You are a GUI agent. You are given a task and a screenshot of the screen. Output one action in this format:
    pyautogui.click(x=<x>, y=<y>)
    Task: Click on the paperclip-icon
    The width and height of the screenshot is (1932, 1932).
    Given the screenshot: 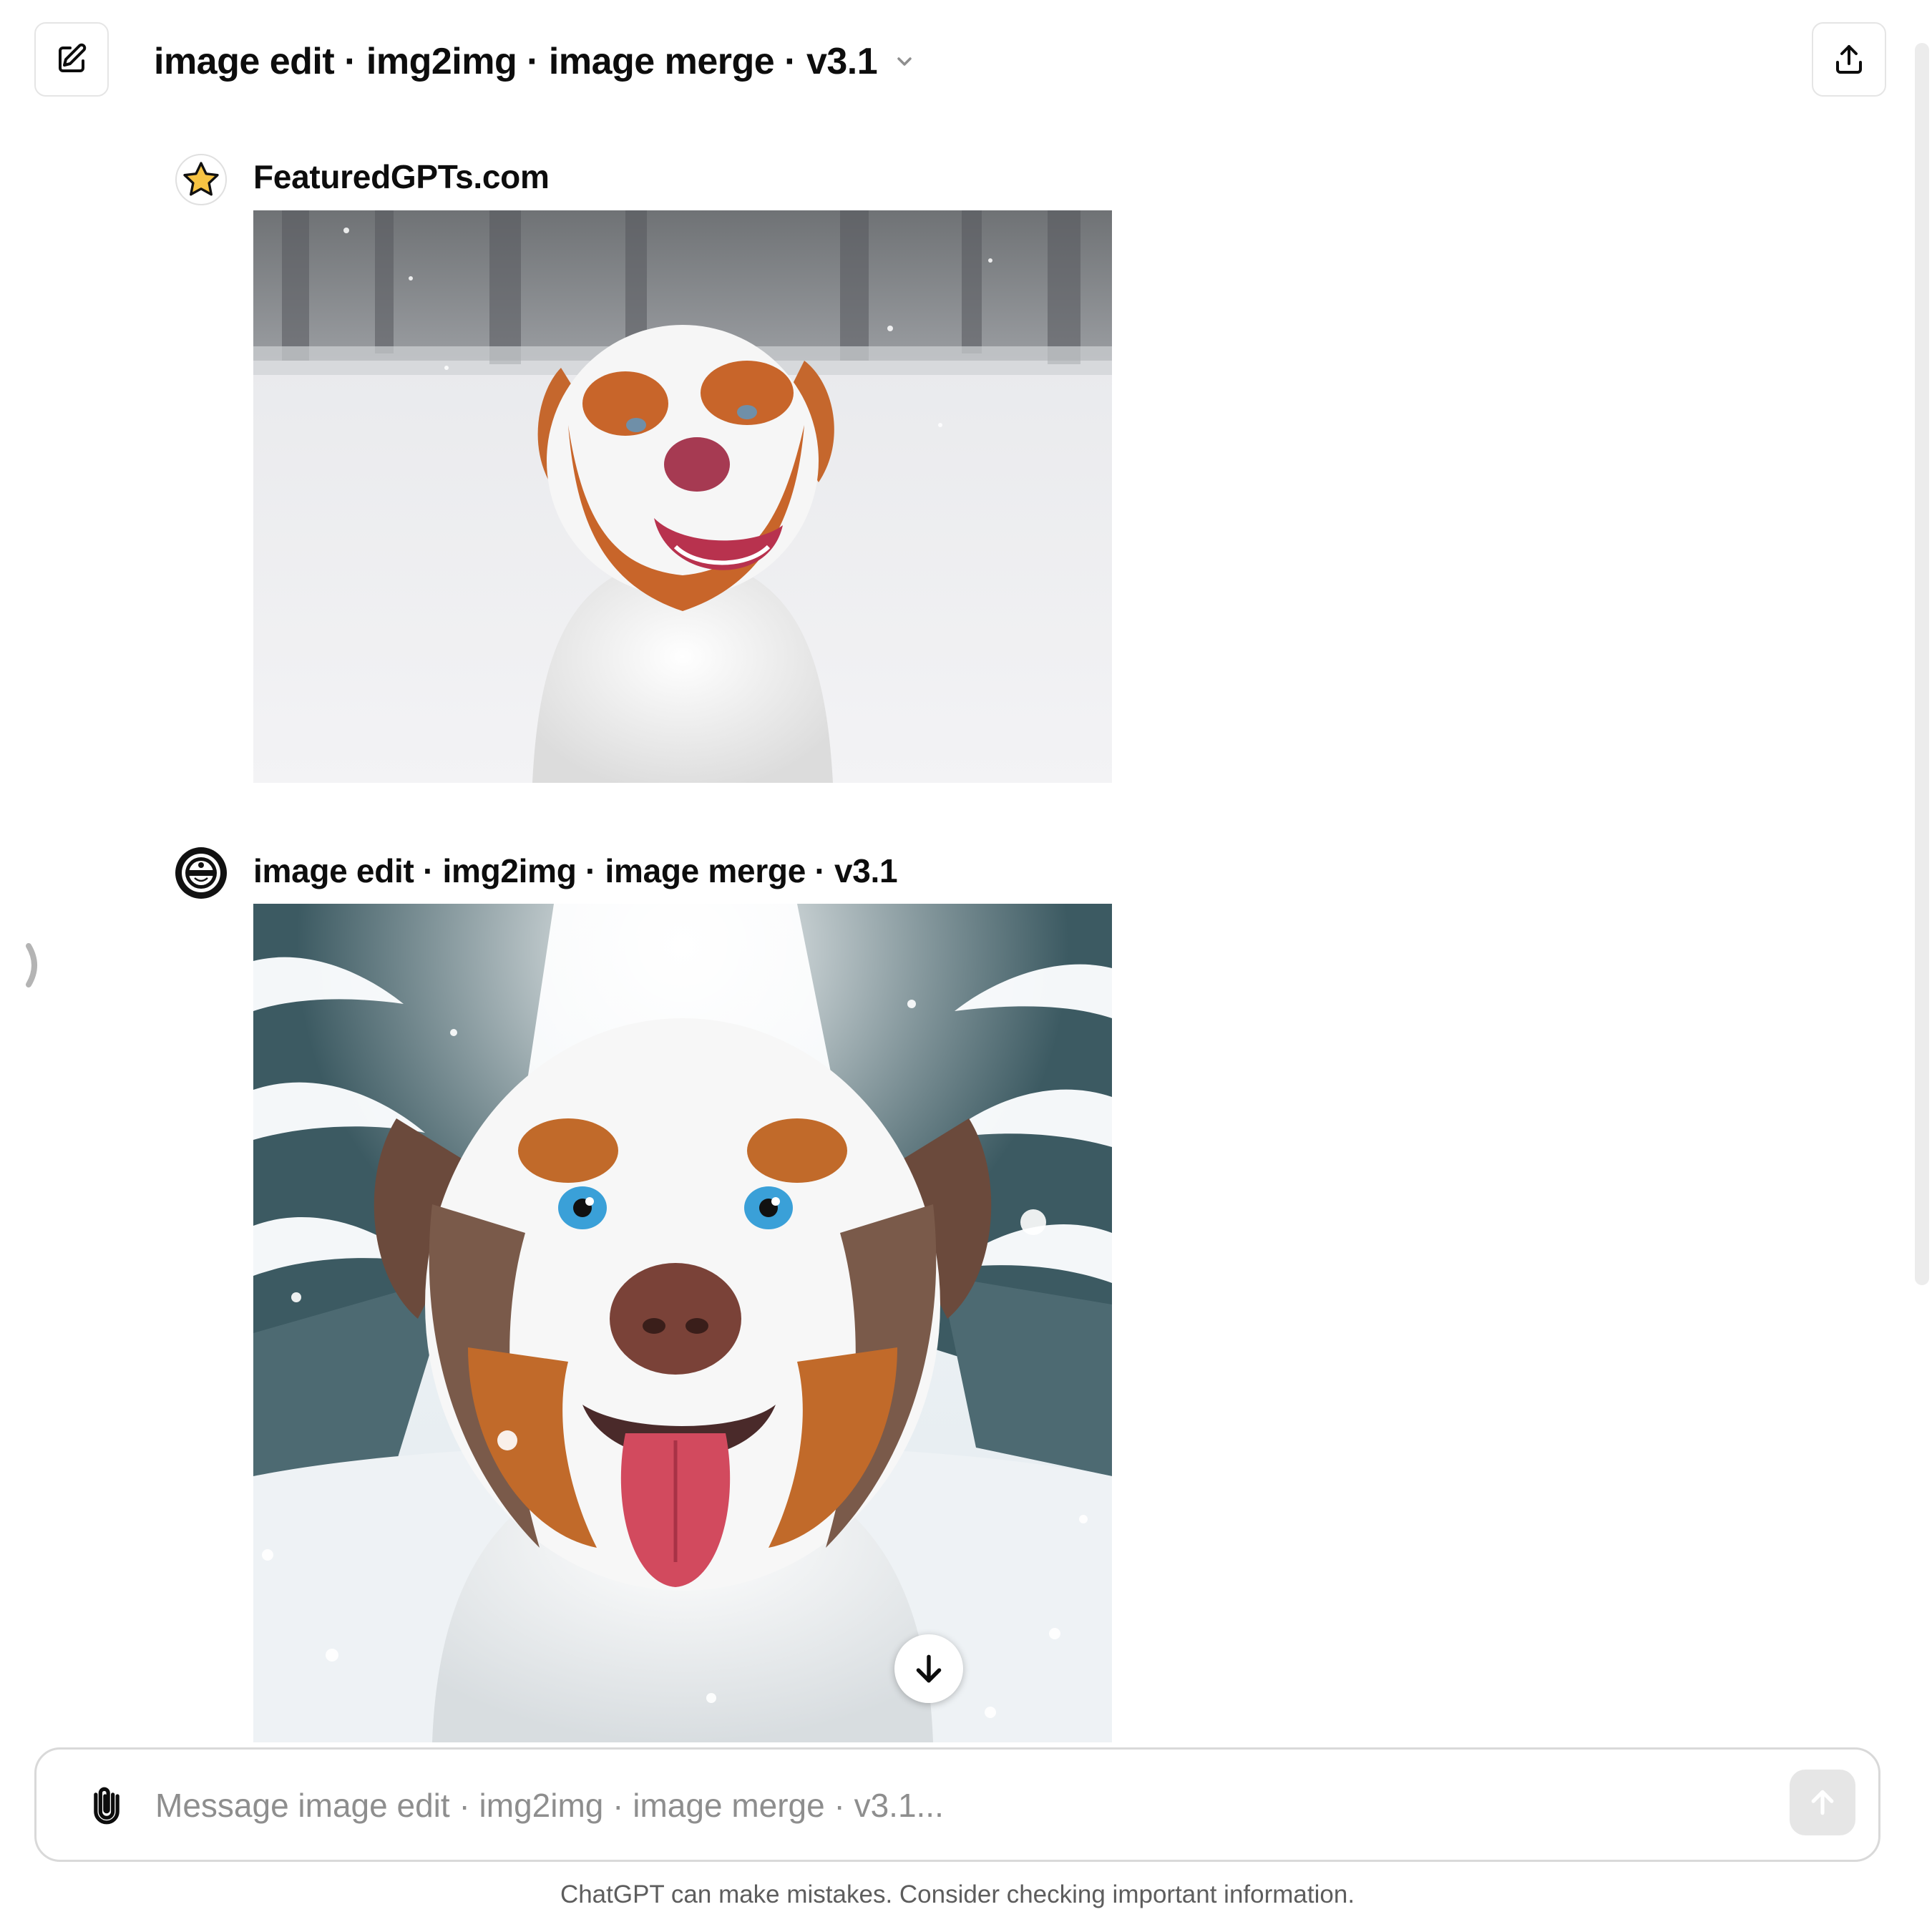 What is the action you would take?
    pyautogui.click(x=106, y=1806)
    